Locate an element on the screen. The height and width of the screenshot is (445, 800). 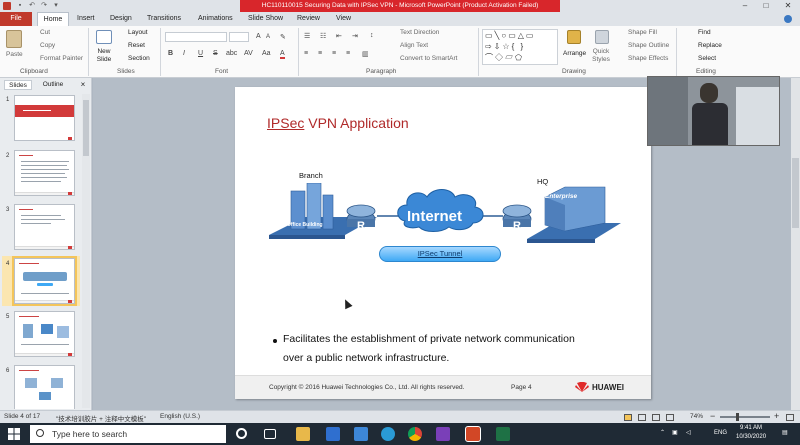
tab-home: Home is located at coordinates (53, 19).